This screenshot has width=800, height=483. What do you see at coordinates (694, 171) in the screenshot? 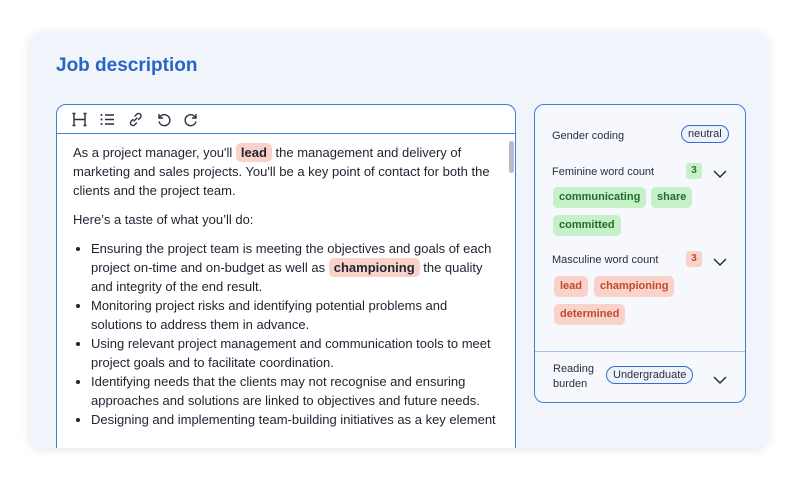
I see `feminine-count-badge: 3` at bounding box center [694, 171].